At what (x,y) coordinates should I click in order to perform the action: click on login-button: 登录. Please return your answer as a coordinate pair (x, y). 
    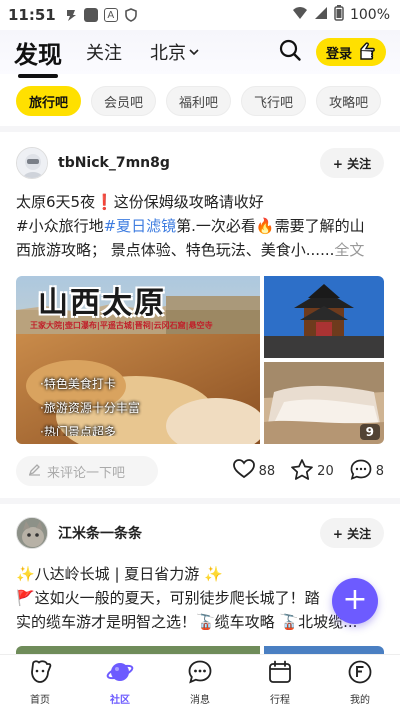
    Looking at the image, I should click on (351, 52).